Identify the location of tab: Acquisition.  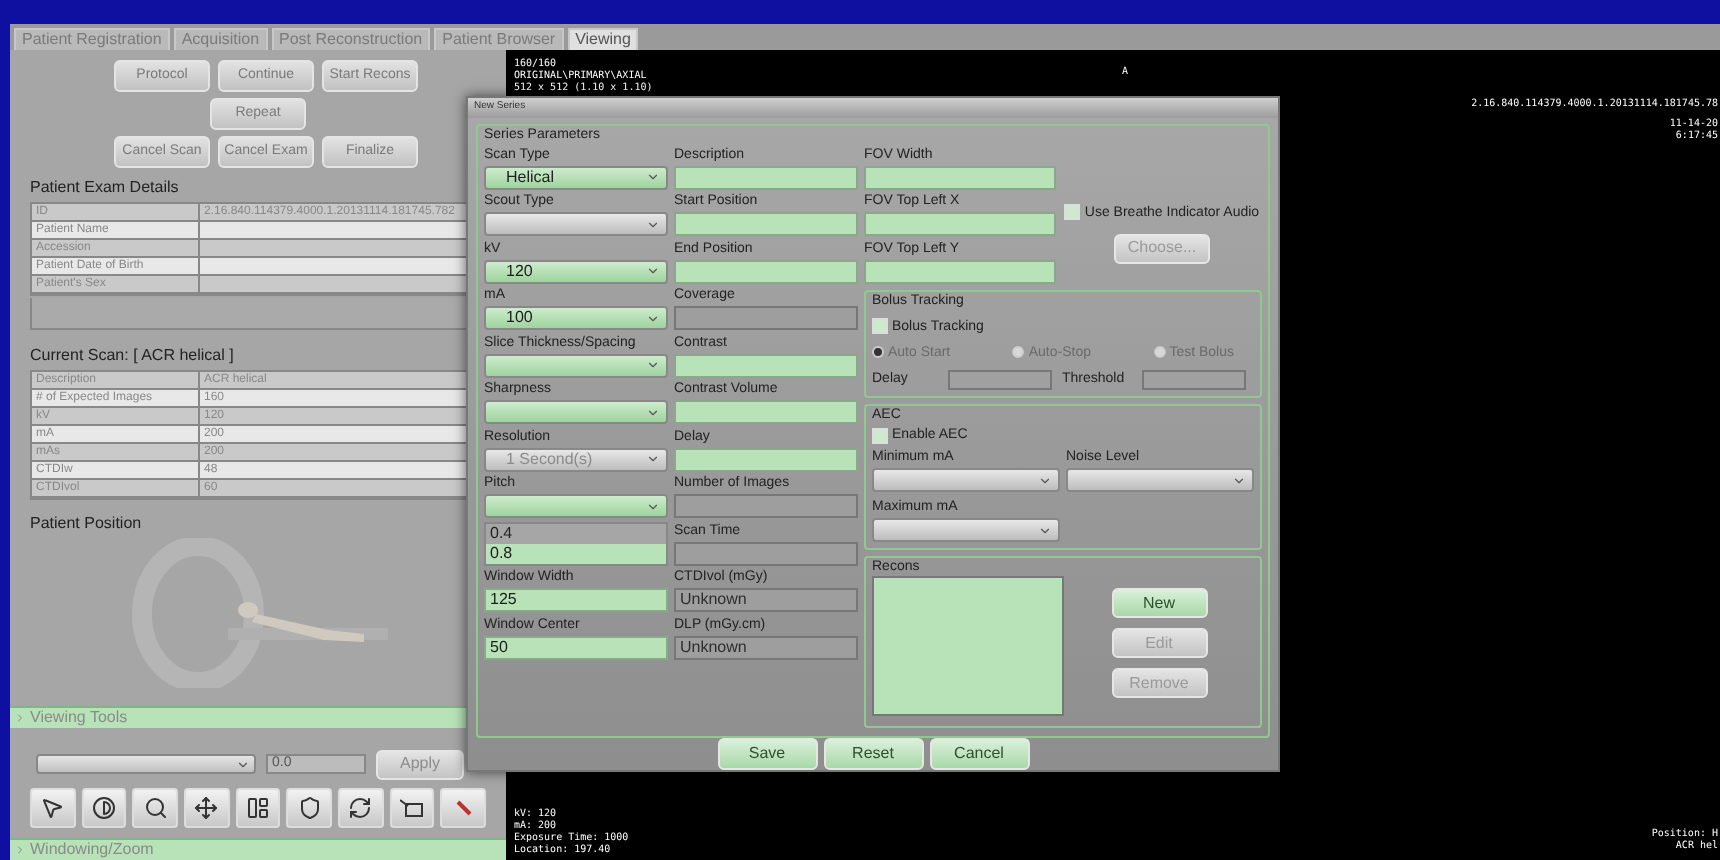
(220, 39).